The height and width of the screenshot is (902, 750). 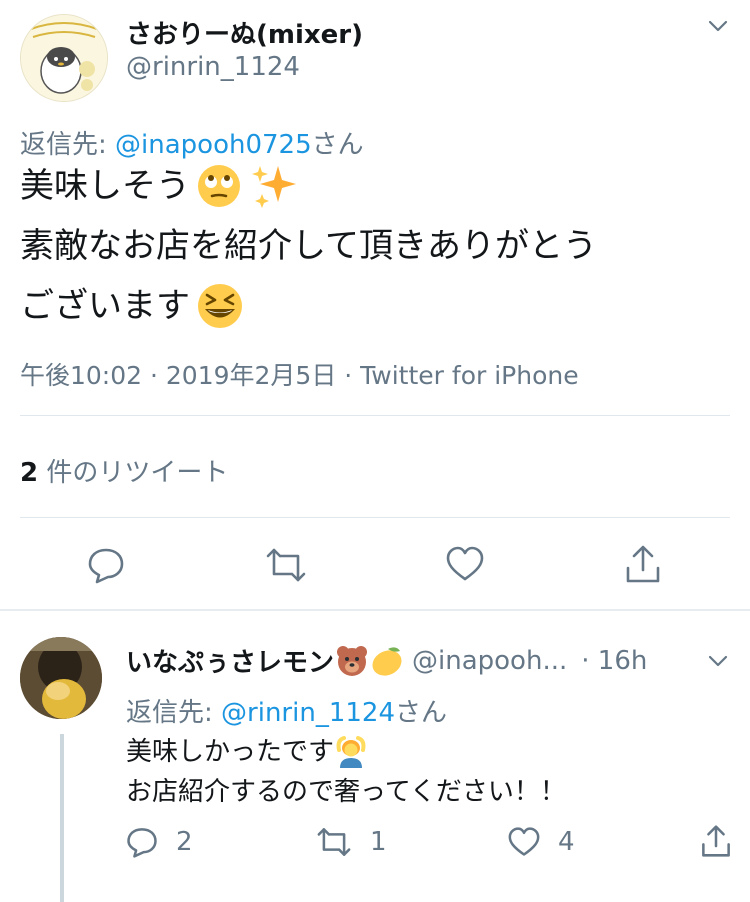 What do you see at coordinates (244, 32) in the screenshot?
I see `display-name: さおりーぬ(mixer)` at bounding box center [244, 32].